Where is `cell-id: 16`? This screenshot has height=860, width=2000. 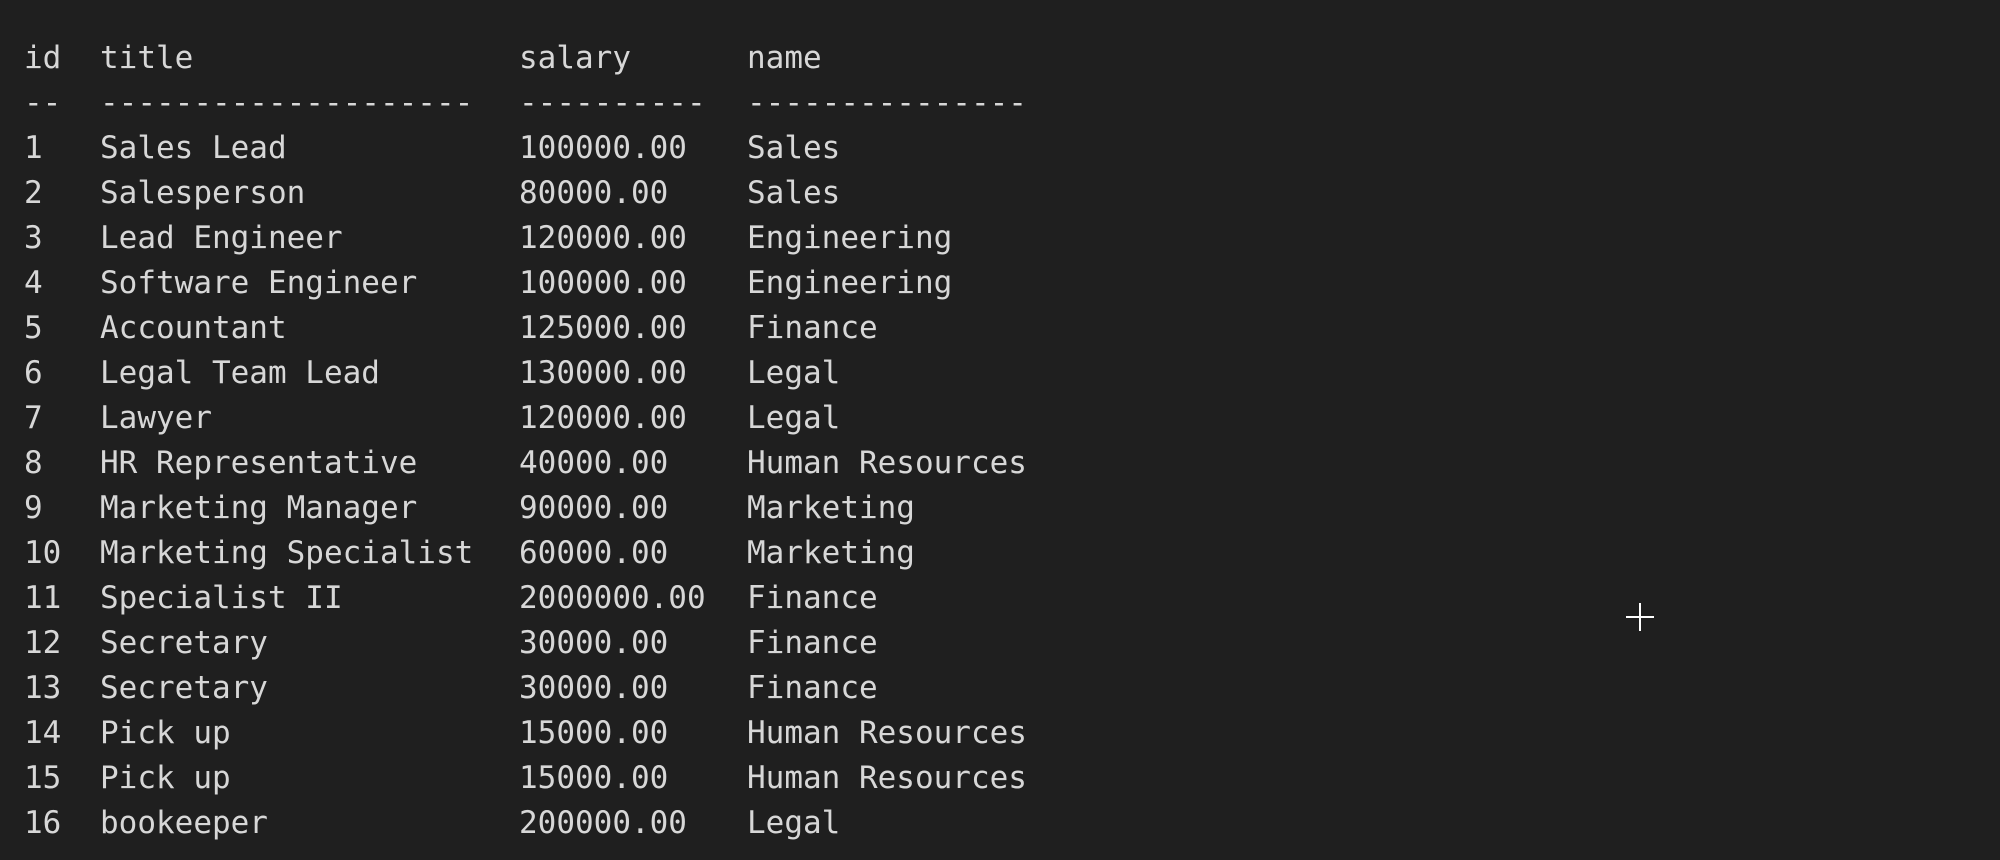
cell-id: 16 is located at coordinates (43, 823).